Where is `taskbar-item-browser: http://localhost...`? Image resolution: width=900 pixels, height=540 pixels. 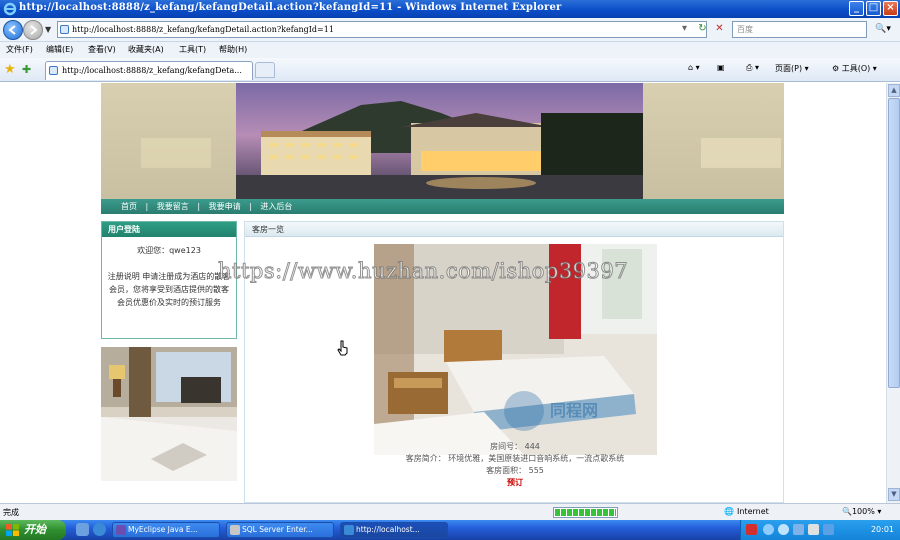 taskbar-item-browser: http://localhost... is located at coordinates (394, 530).